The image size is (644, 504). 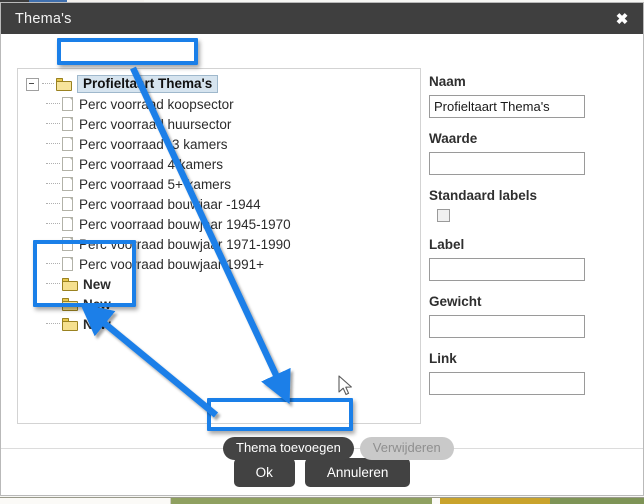 I want to click on naam-label: Naam, so click(x=447, y=81).